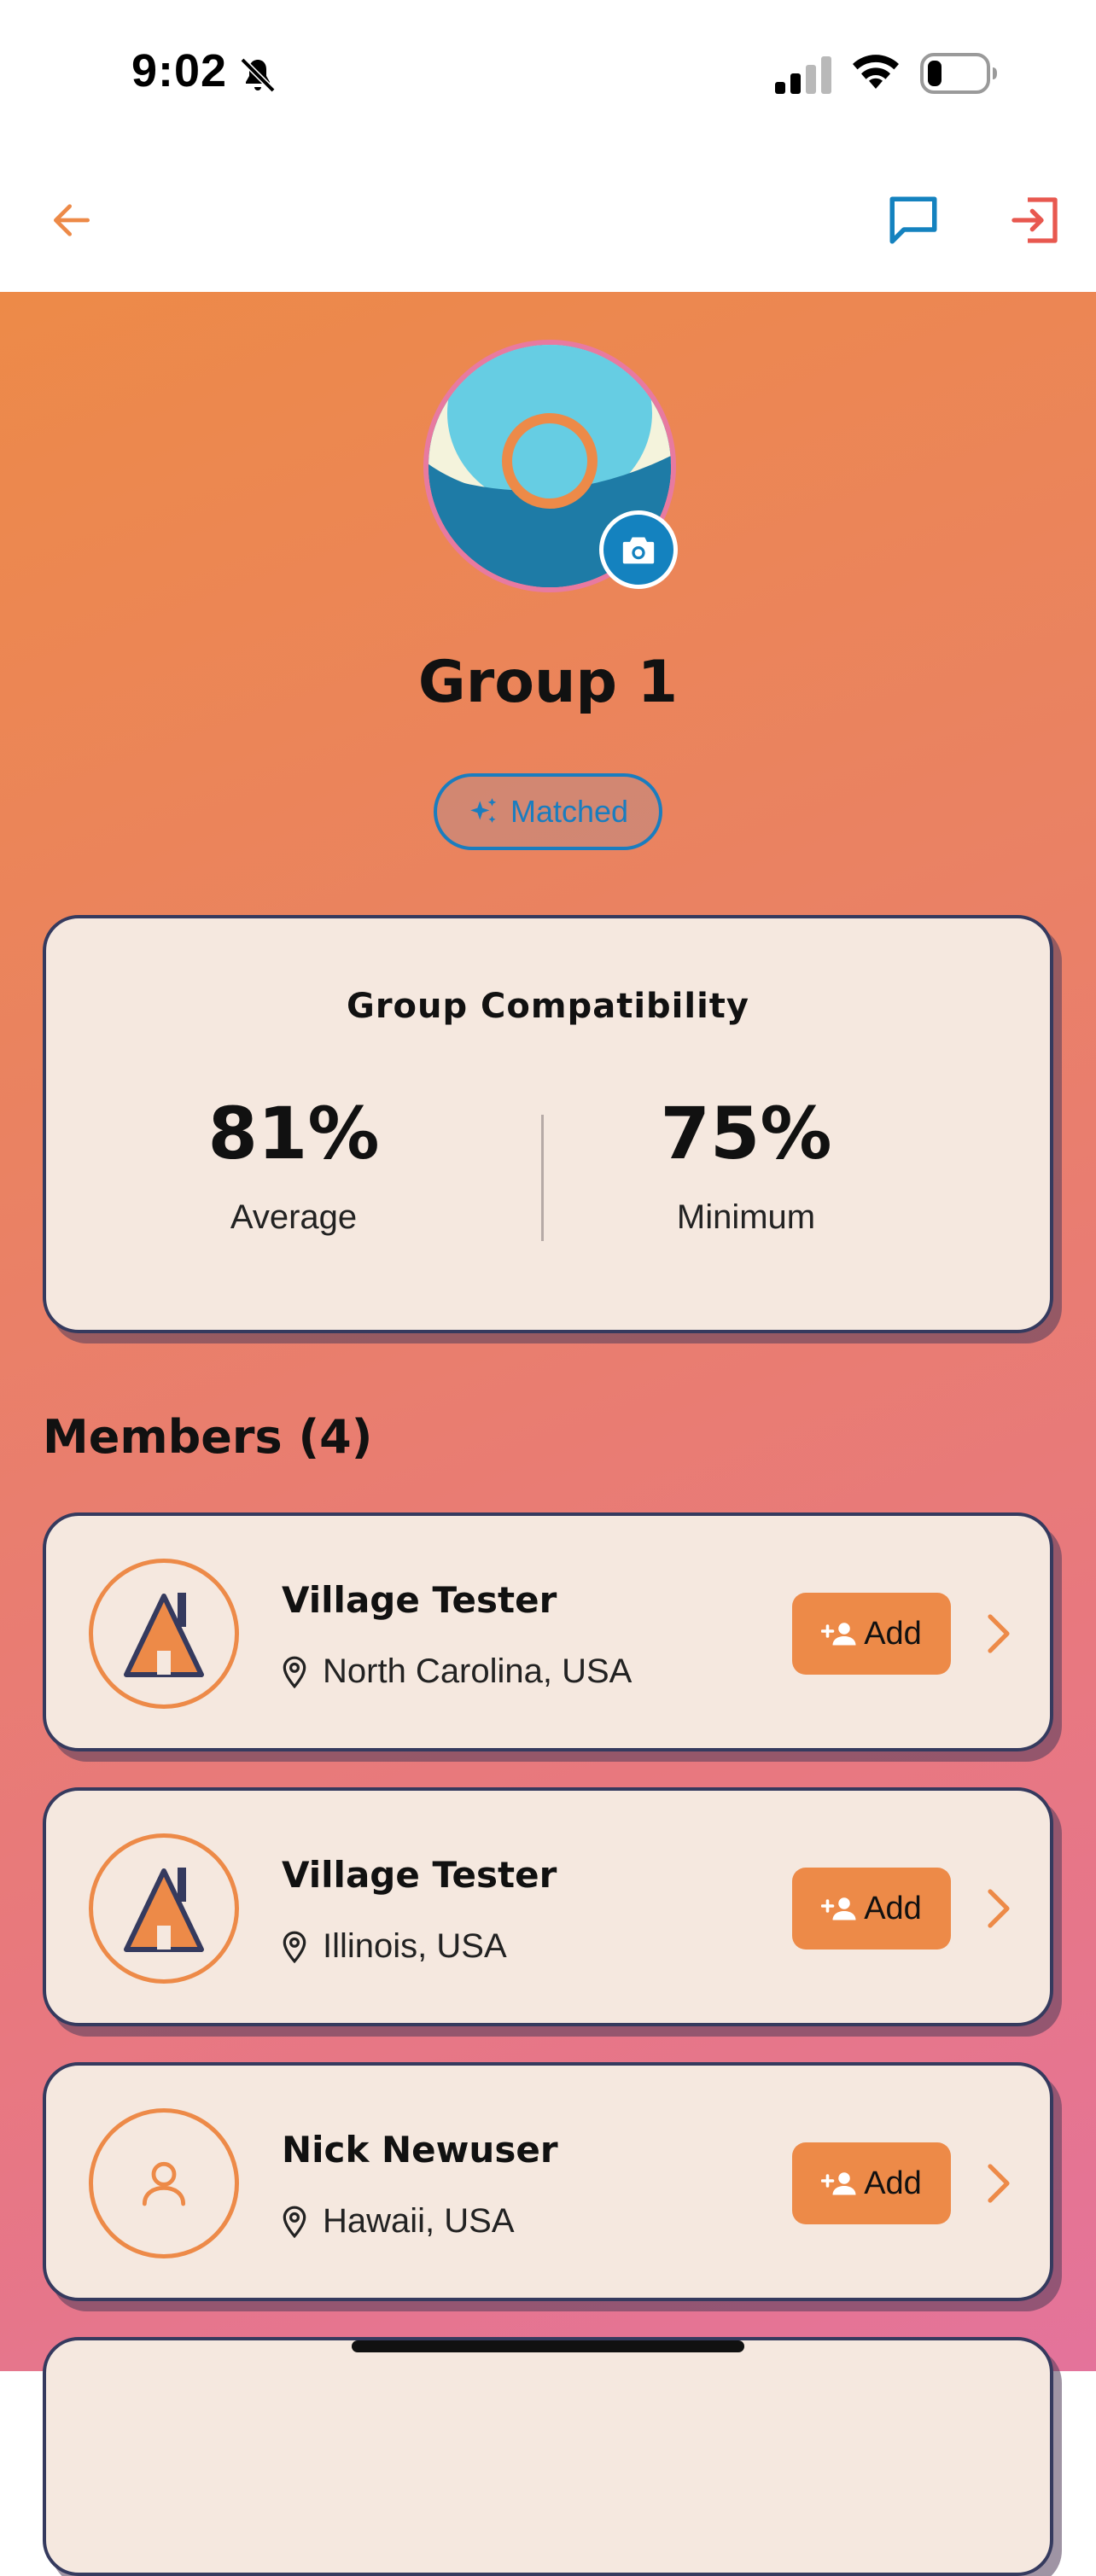  Describe the element at coordinates (548, 2181) in the screenshot. I see `member-card: Nick Newuser Hawaii, USA Add` at that location.